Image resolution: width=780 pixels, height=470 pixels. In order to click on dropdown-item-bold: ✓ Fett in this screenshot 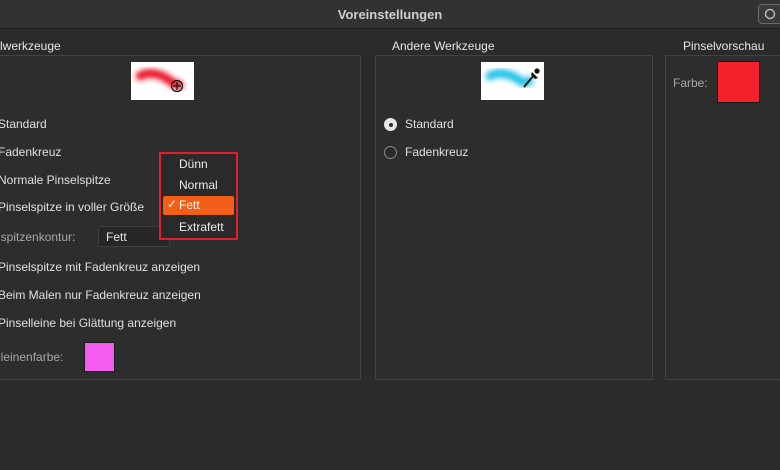, I will do `click(198, 205)`.